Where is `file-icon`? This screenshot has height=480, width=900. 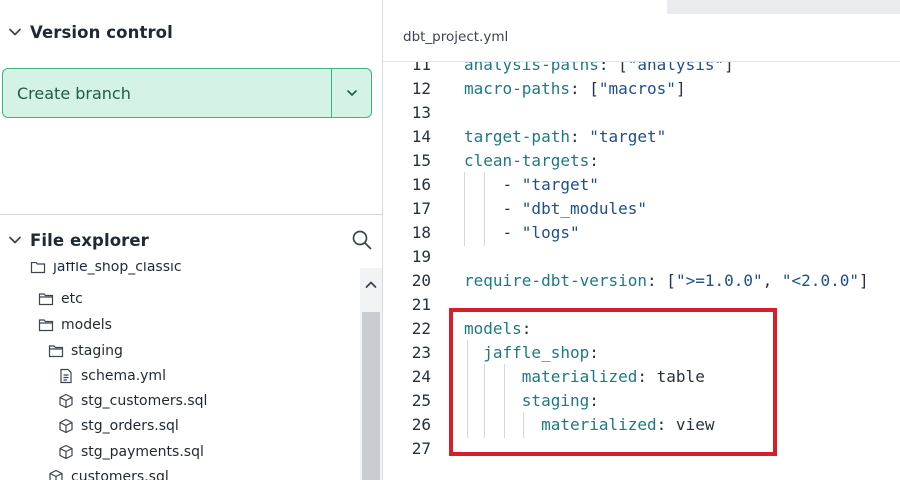 file-icon is located at coordinates (66, 376).